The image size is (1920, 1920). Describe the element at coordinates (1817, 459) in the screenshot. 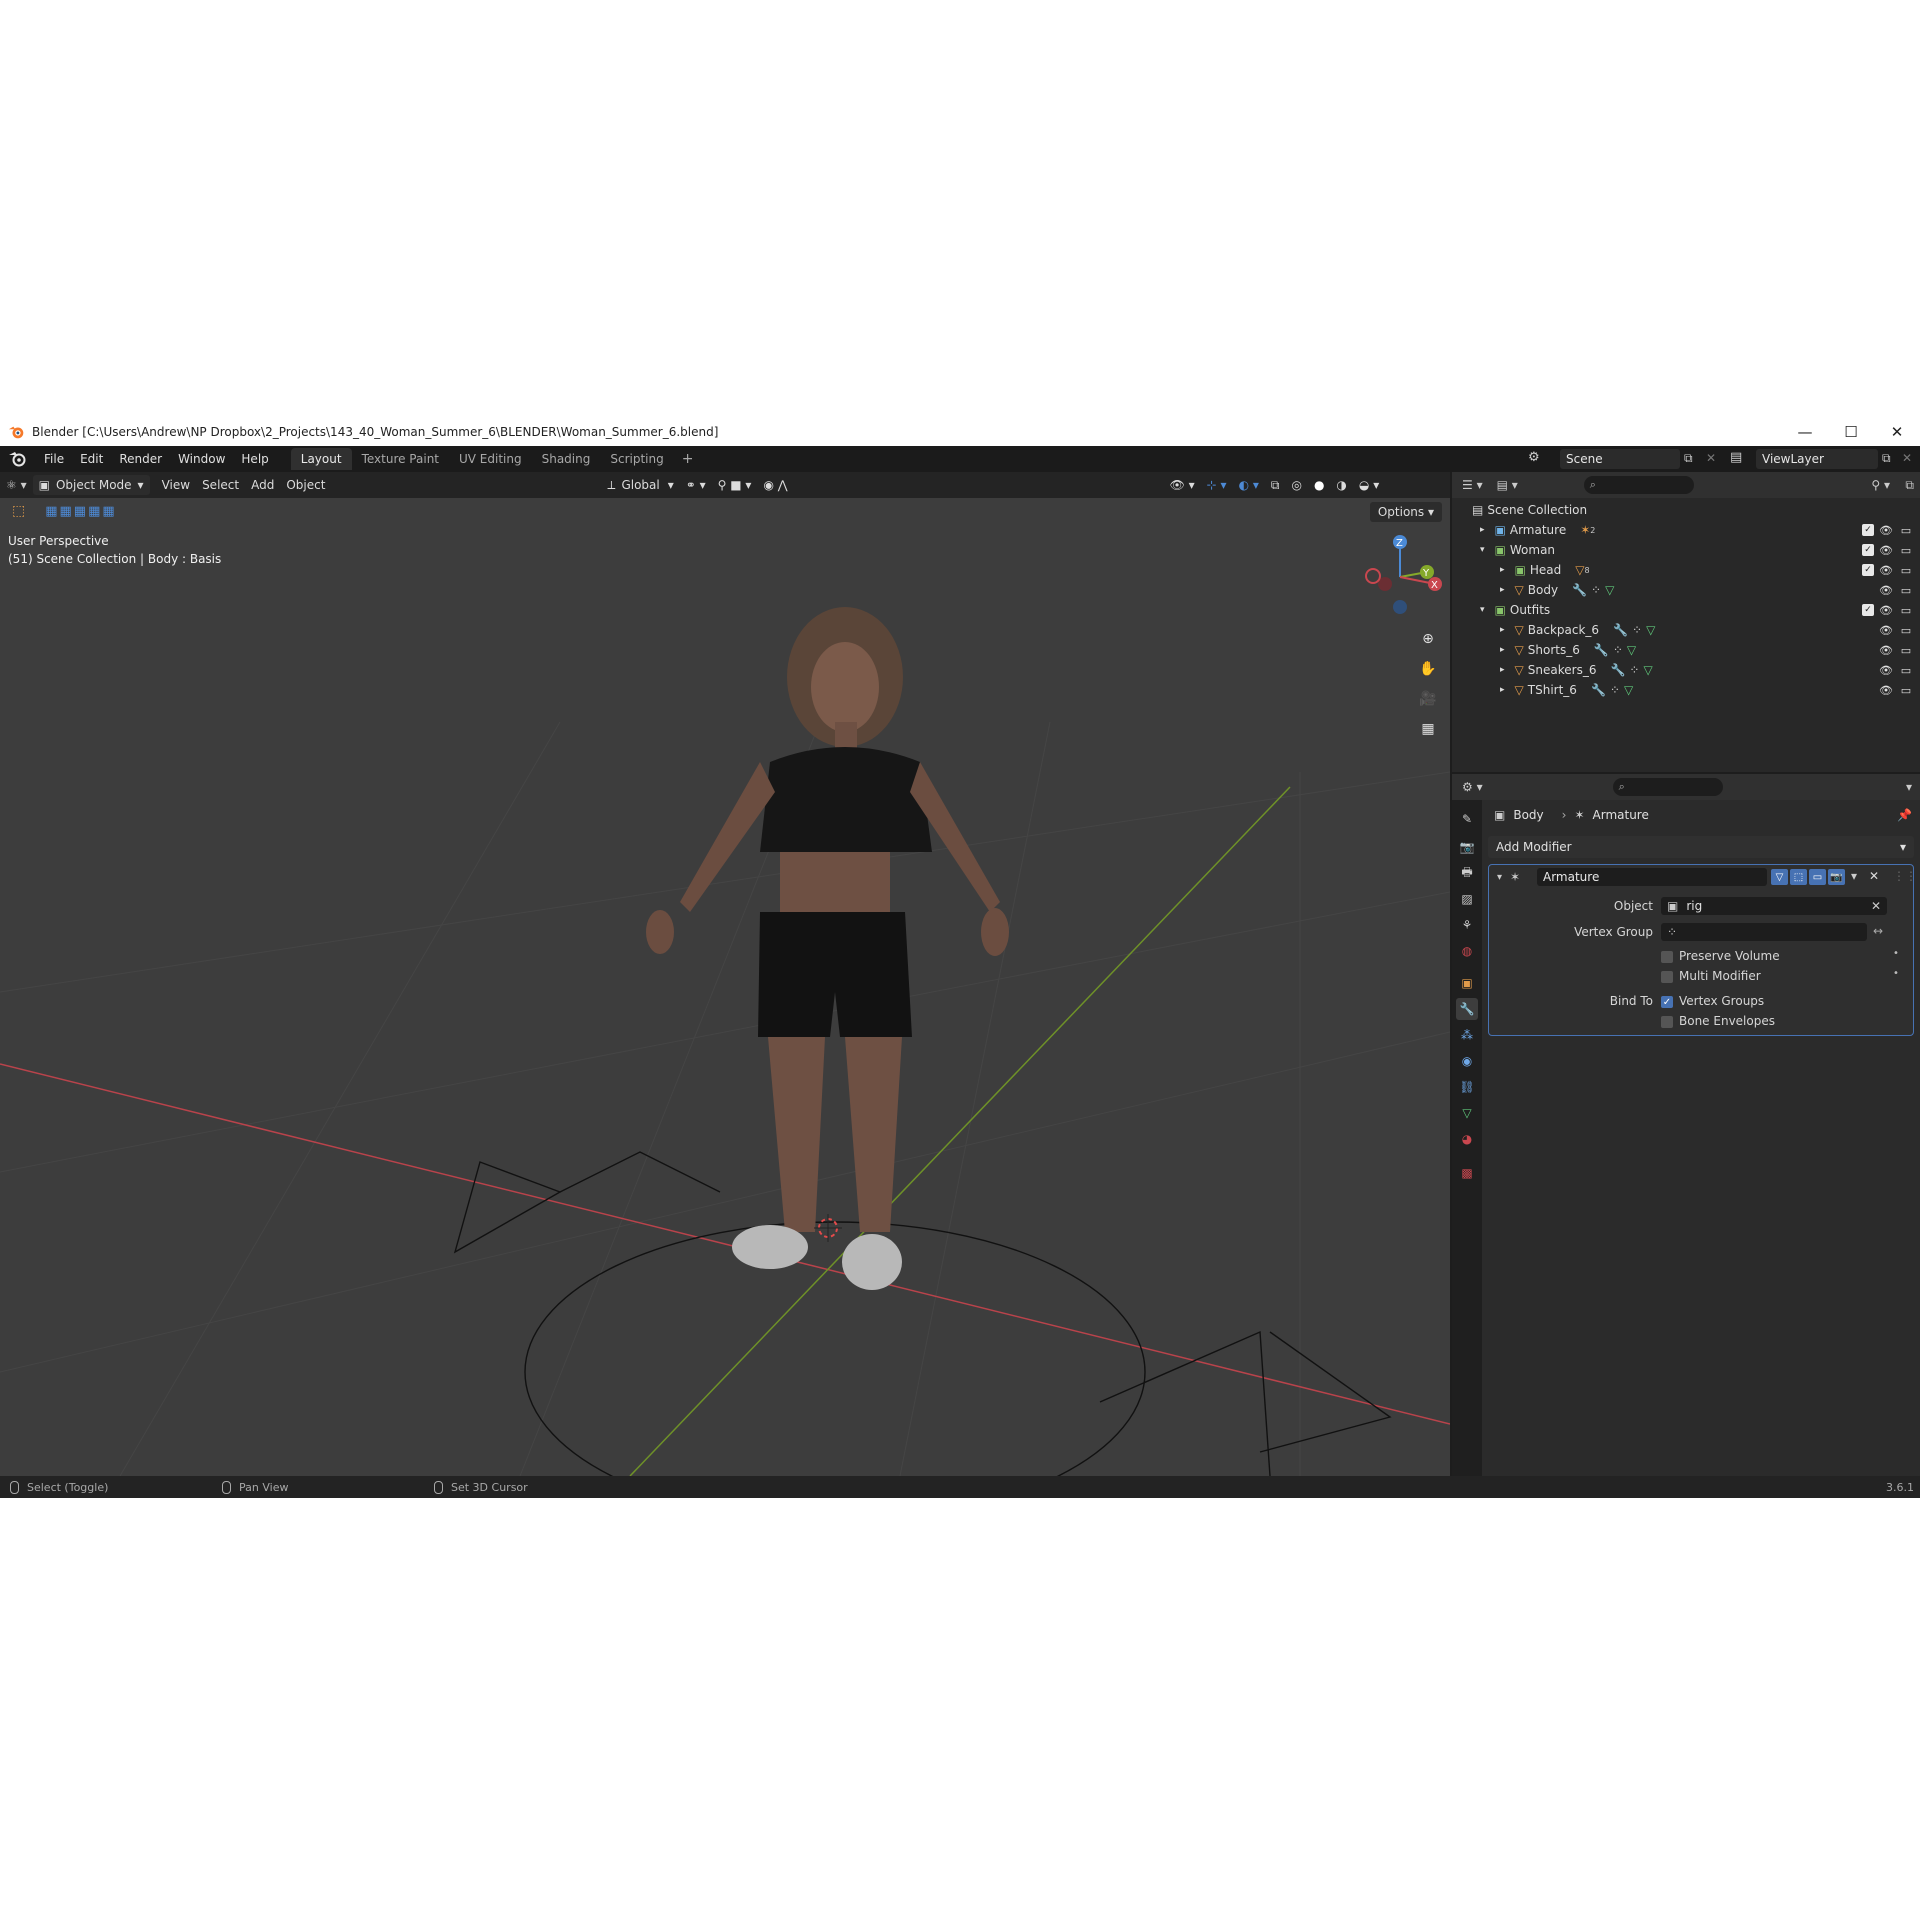

I see `view-layer-field: ViewLayer` at that location.